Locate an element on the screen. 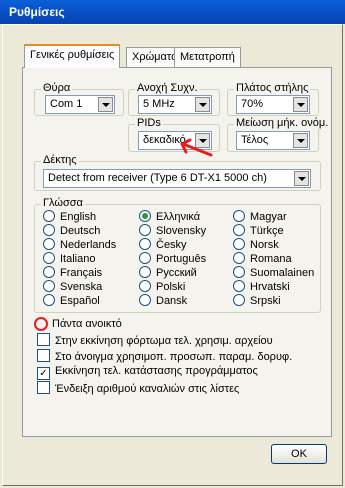  tab-conversion-label: Μετατροπή is located at coordinates (207, 57).